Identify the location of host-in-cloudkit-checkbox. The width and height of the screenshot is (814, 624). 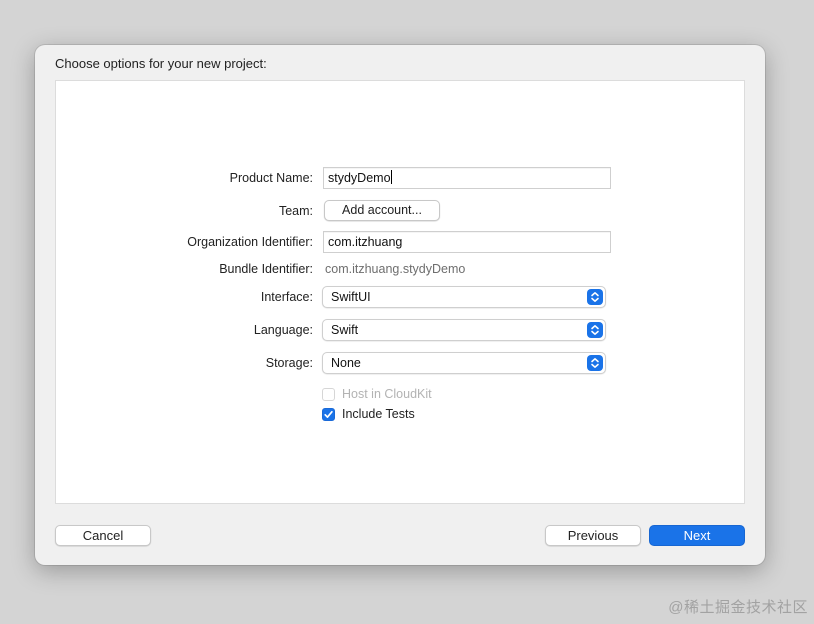
(328, 394).